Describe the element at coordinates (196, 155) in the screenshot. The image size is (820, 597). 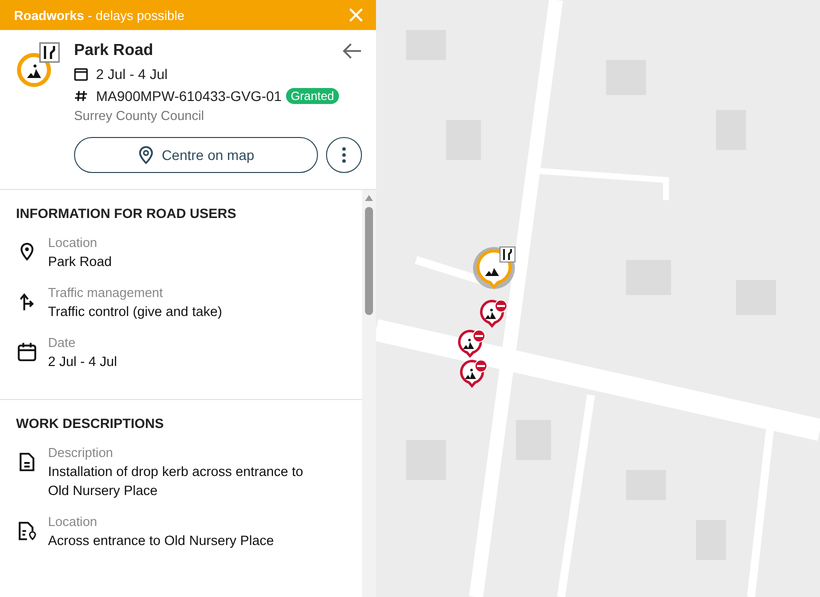
I see `centre-on-map-button: Centre on map` at that location.